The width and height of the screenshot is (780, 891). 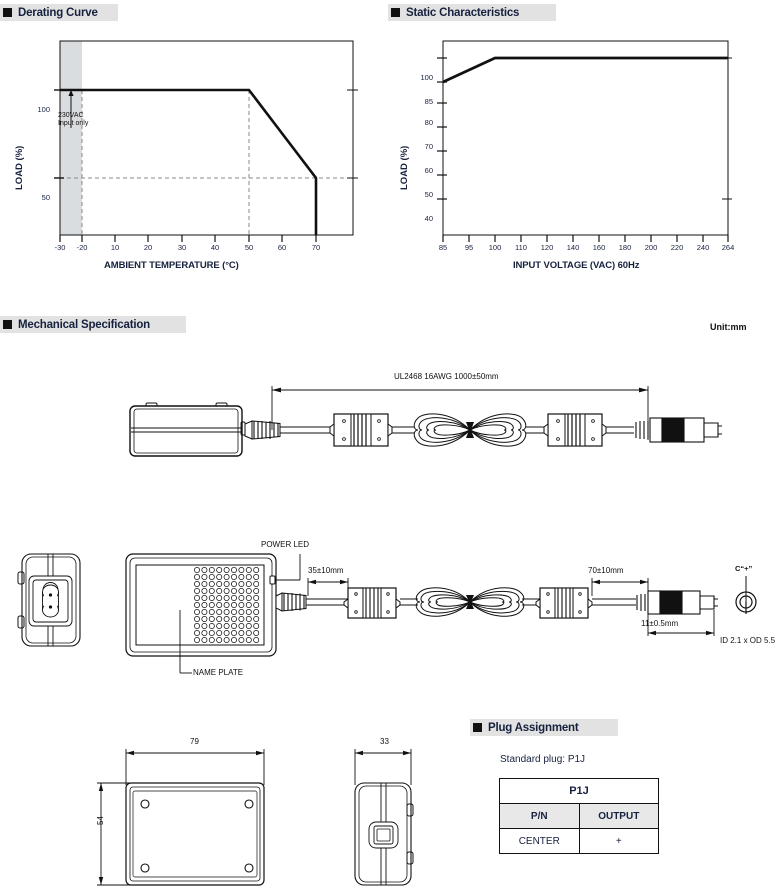 What do you see at coordinates (495, 247) in the screenshot?
I see `static-xtick-2: 100` at bounding box center [495, 247].